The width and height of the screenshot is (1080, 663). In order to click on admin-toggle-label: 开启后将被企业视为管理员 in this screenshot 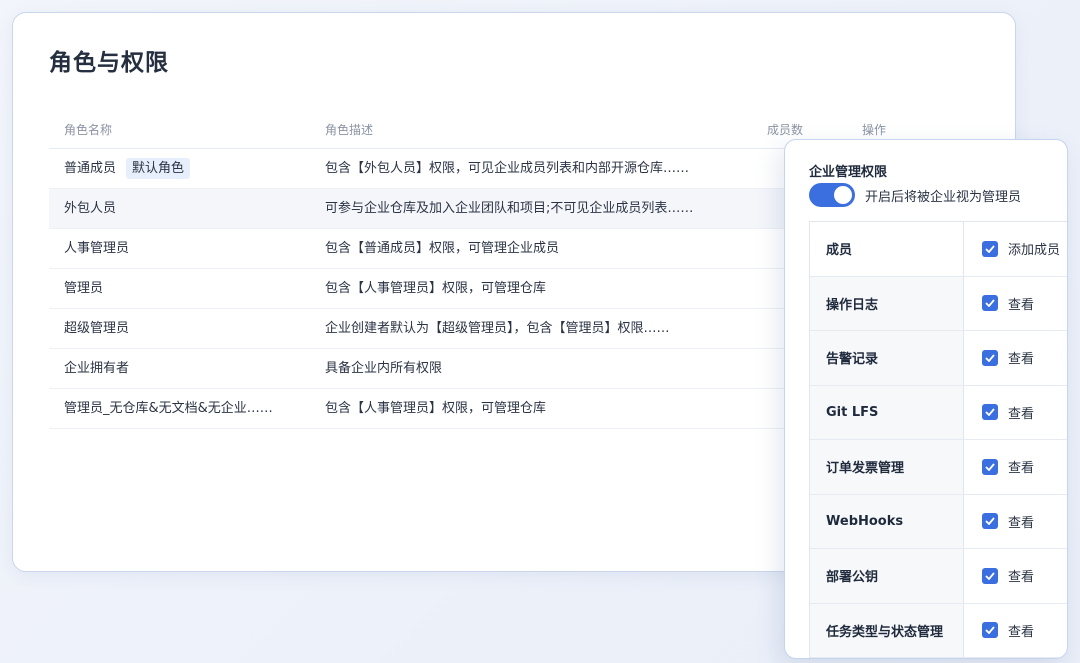, I will do `click(943, 197)`.